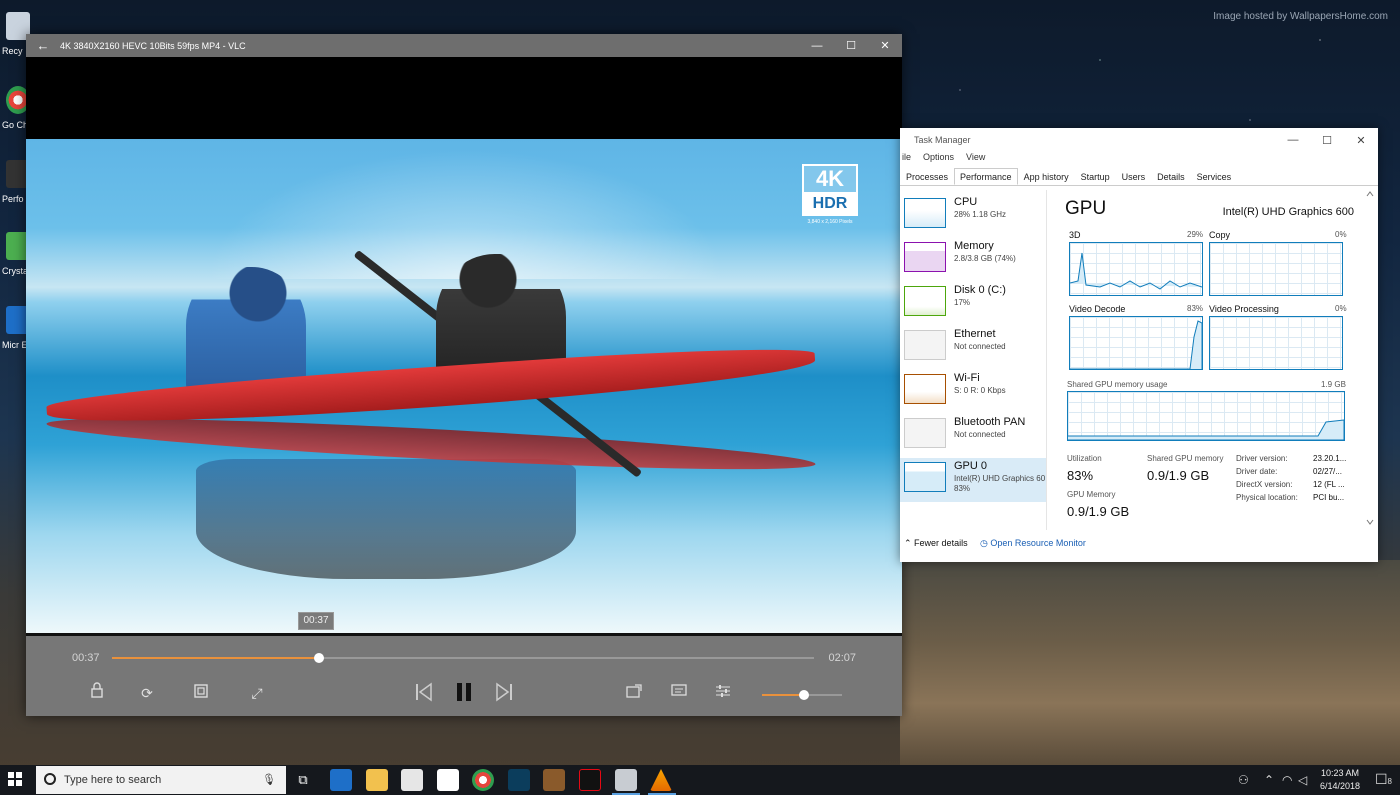  Describe the element at coordinates (634, 693) in the screenshot. I see `cast-icon` at that location.